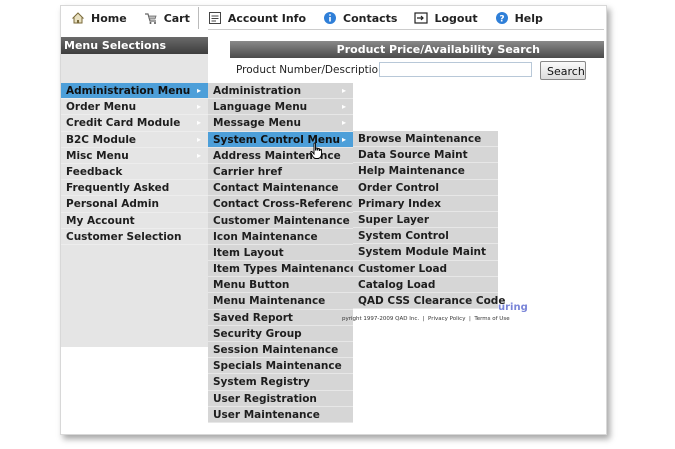 This screenshot has height=449, width=675. What do you see at coordinates (425, 187) in the screenshot?
I see `system-control-menu-item: Order Control` at bounding box center [425, 187].